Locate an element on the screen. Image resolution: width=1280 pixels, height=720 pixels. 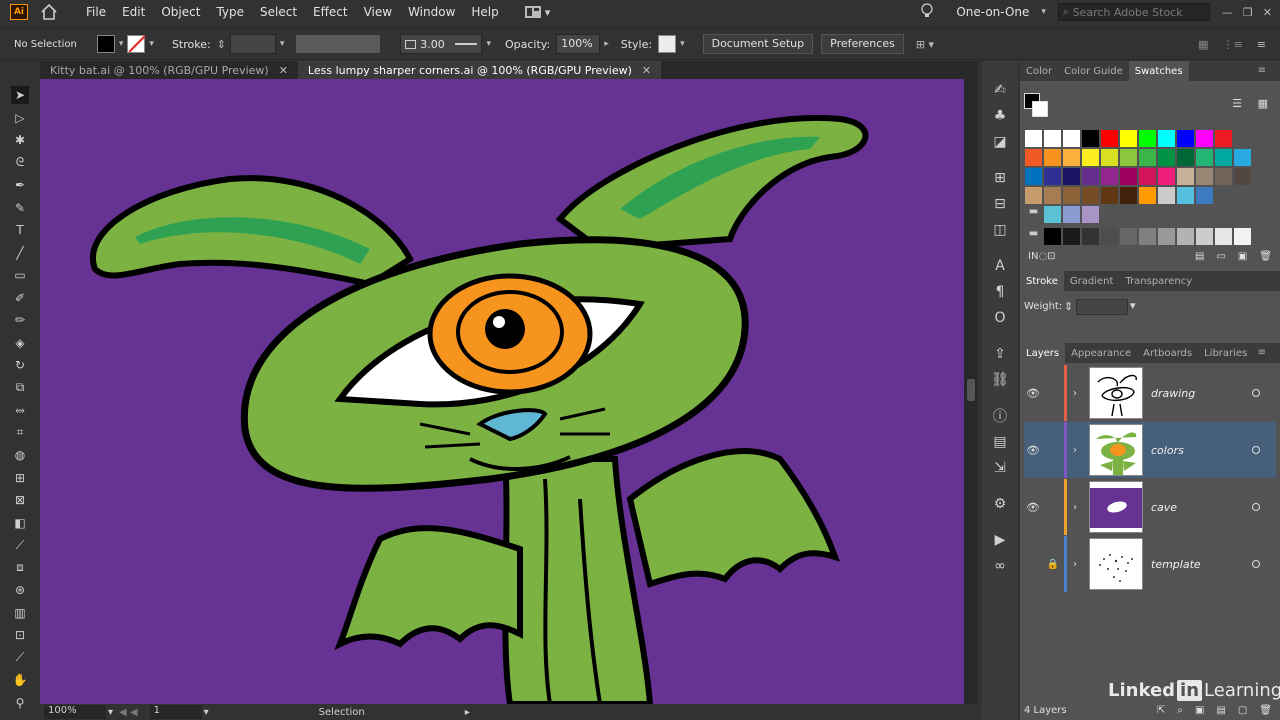
style-swatch is located at coordinates (667, 44).